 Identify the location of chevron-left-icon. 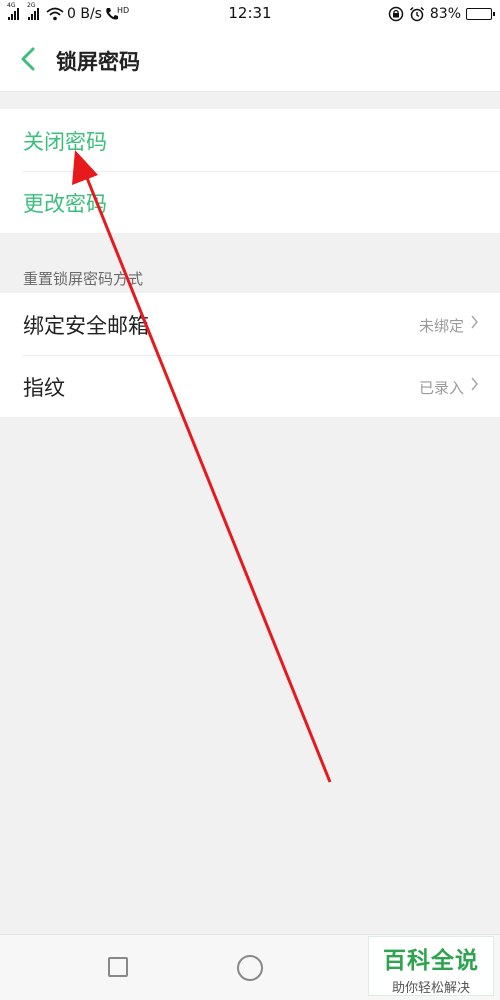
(28, 59).